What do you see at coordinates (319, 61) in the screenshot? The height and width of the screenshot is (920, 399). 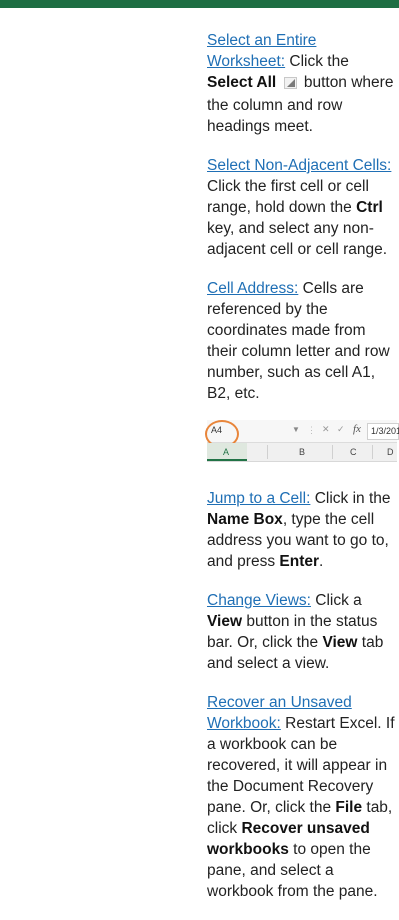 I see `tip-text: Click the` at bounding box center [319, 61].